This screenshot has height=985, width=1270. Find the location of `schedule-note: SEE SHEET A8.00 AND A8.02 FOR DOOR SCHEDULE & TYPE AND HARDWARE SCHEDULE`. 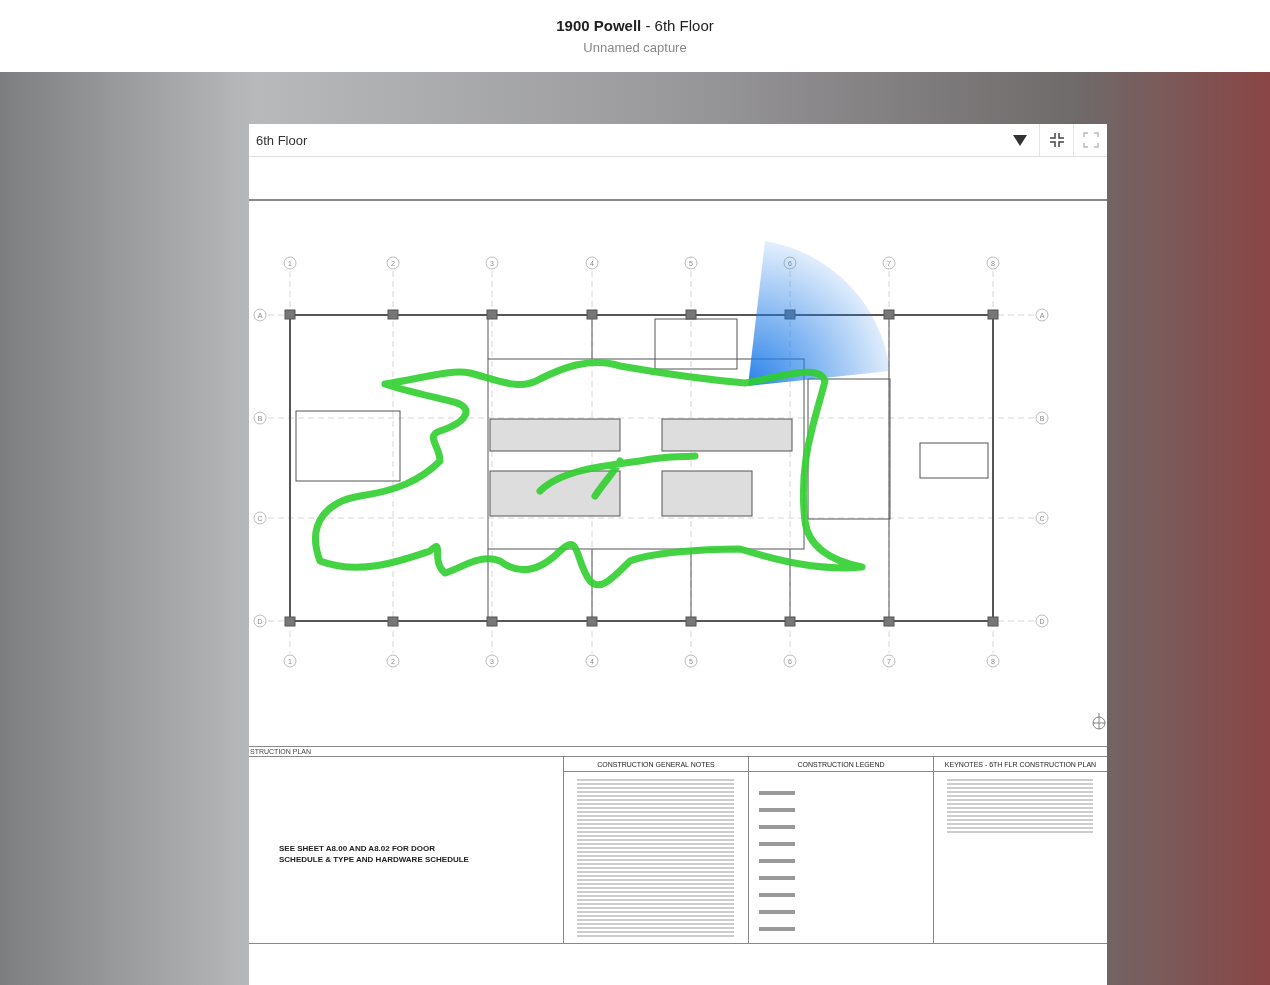

schedule-note: SEE SHEET A8.00 AND A8.02 FOR DOOR SCHEDULE & TYPE AND HARDWARE SCHEDULE is located at coordinates (374, 854).